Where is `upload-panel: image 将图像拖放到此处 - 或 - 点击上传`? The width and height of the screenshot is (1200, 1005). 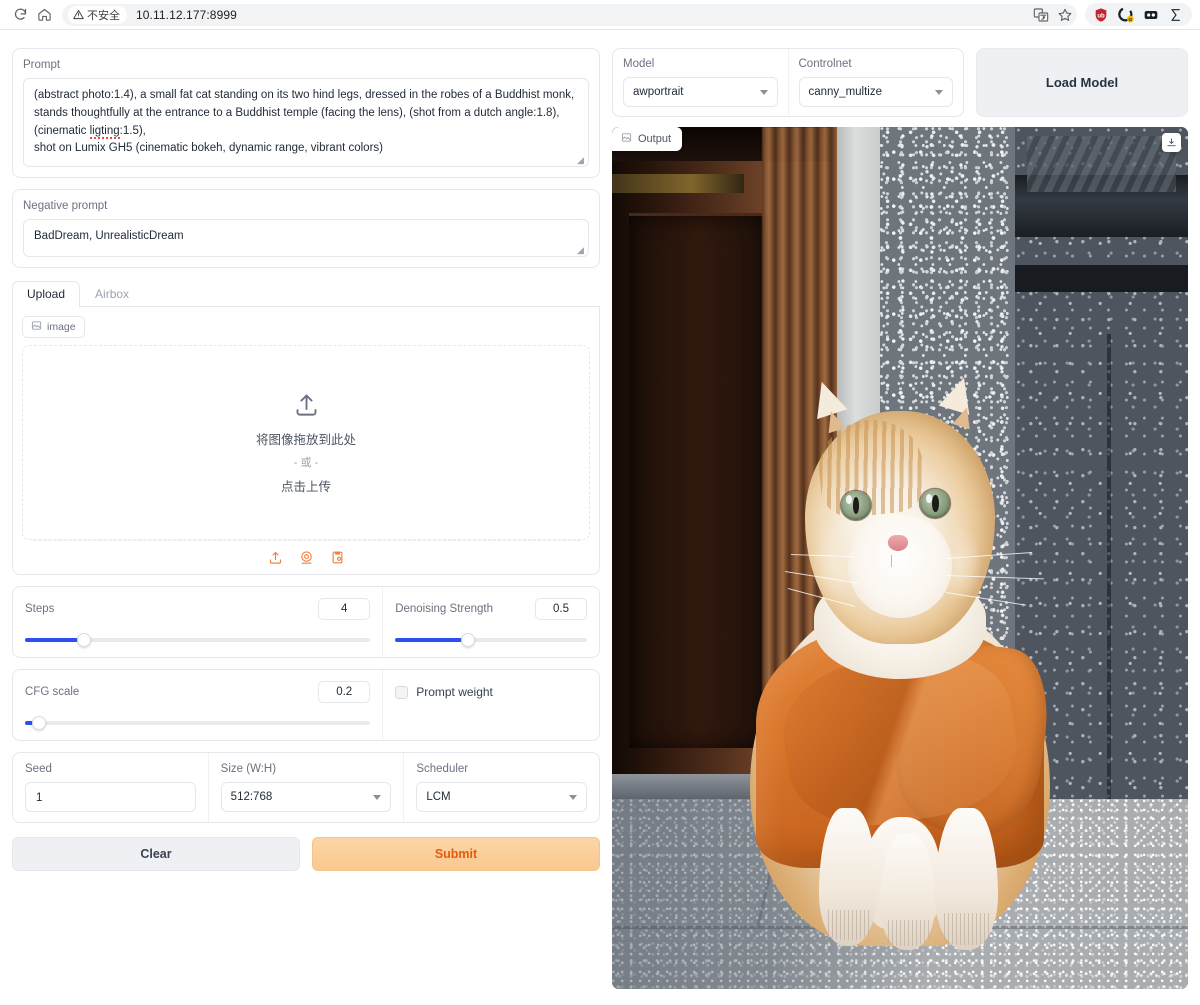 upload-panel: image 将图像拖放到此处 - 或 - 点击上传 is located at coordinates (306, 441).